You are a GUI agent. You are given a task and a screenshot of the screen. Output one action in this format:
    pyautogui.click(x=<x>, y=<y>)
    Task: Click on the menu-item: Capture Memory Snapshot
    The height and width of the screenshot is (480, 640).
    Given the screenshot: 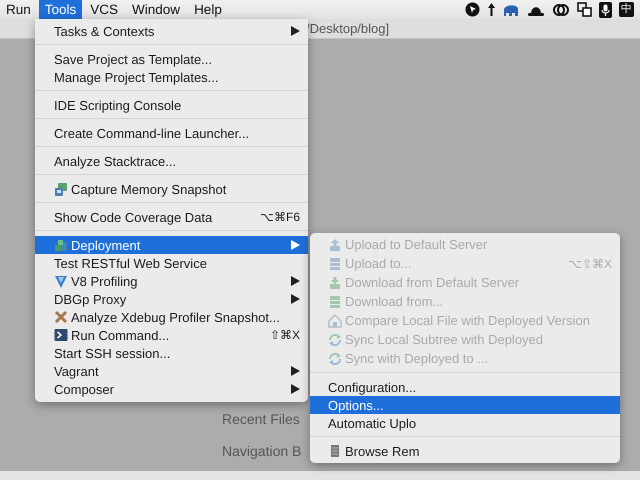 What is the action you would take?
    pyautogui.click(x=171, y=189)
    